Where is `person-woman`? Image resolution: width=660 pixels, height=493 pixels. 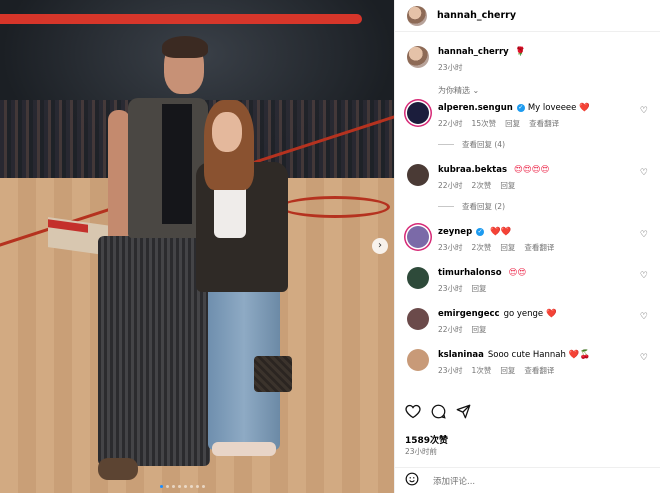
person-woman is located at coordinates (244, 280).